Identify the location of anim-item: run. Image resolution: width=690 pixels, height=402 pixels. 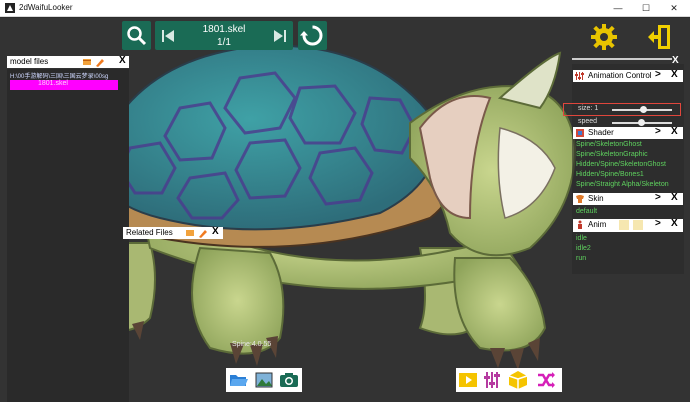
(581, 258).